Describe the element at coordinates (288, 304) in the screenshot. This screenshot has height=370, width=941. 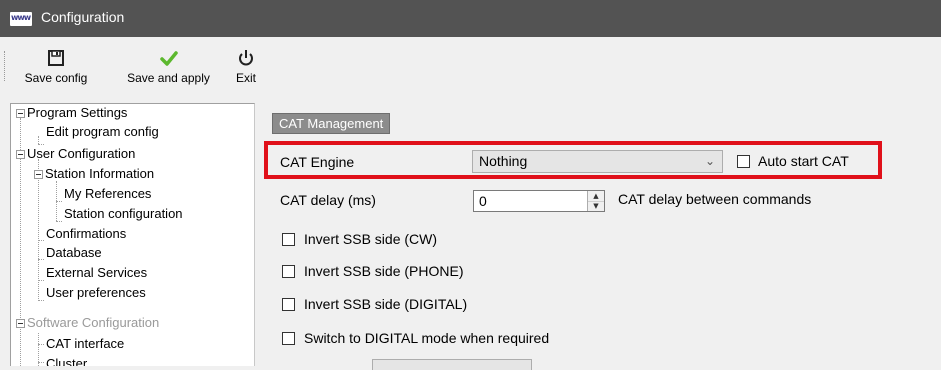
I see `invert-ssb-digital-checkbox` at that location.